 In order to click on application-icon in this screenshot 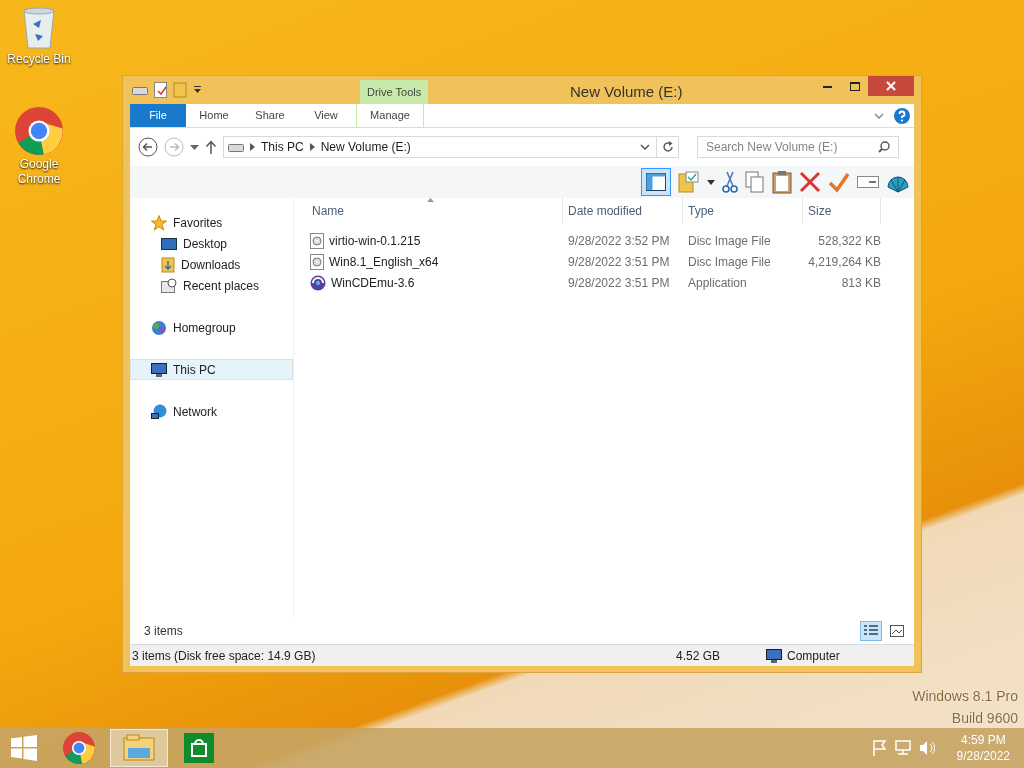, I will do `click(318, 282)`.